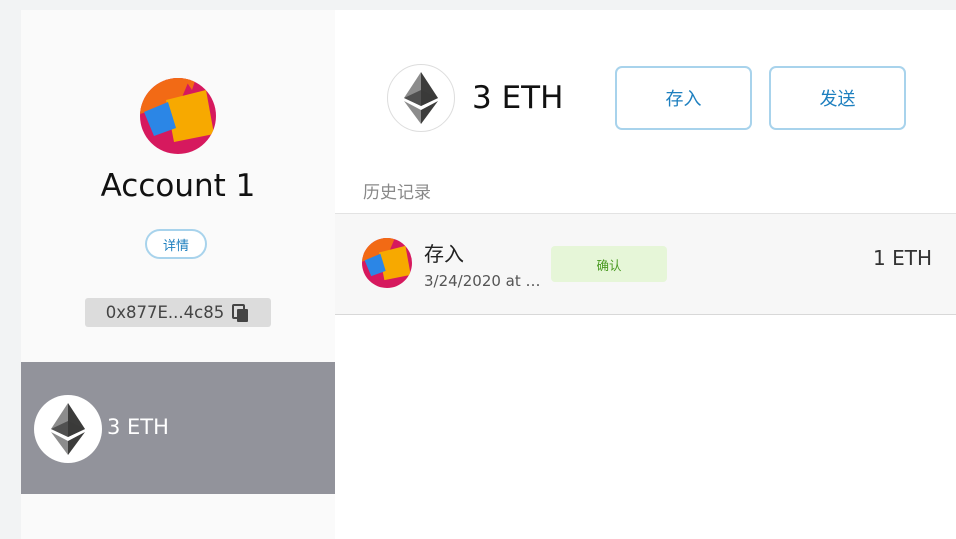 Image resolution: width=956 pixels, height=539 pixels. What do you see at coordinates (387, 263) in the screenshot?
I see `transaction-identicon` at bounding box center [387, 263].